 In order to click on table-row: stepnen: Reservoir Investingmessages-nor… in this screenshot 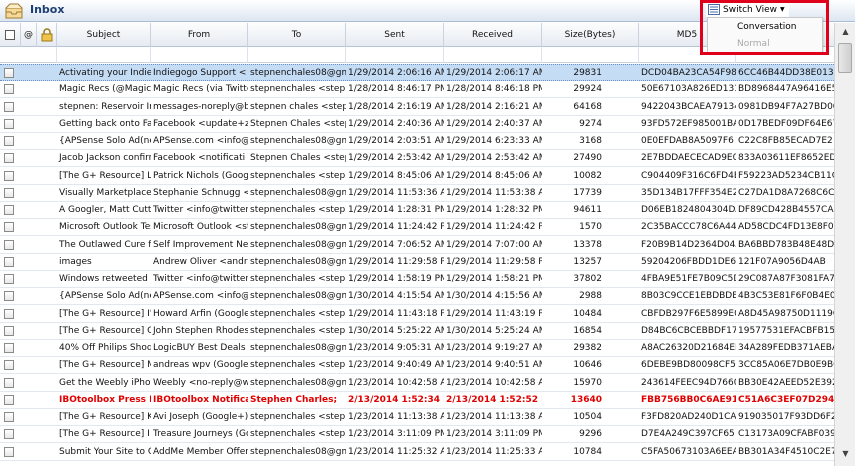, I will do `click(417, 107)`.